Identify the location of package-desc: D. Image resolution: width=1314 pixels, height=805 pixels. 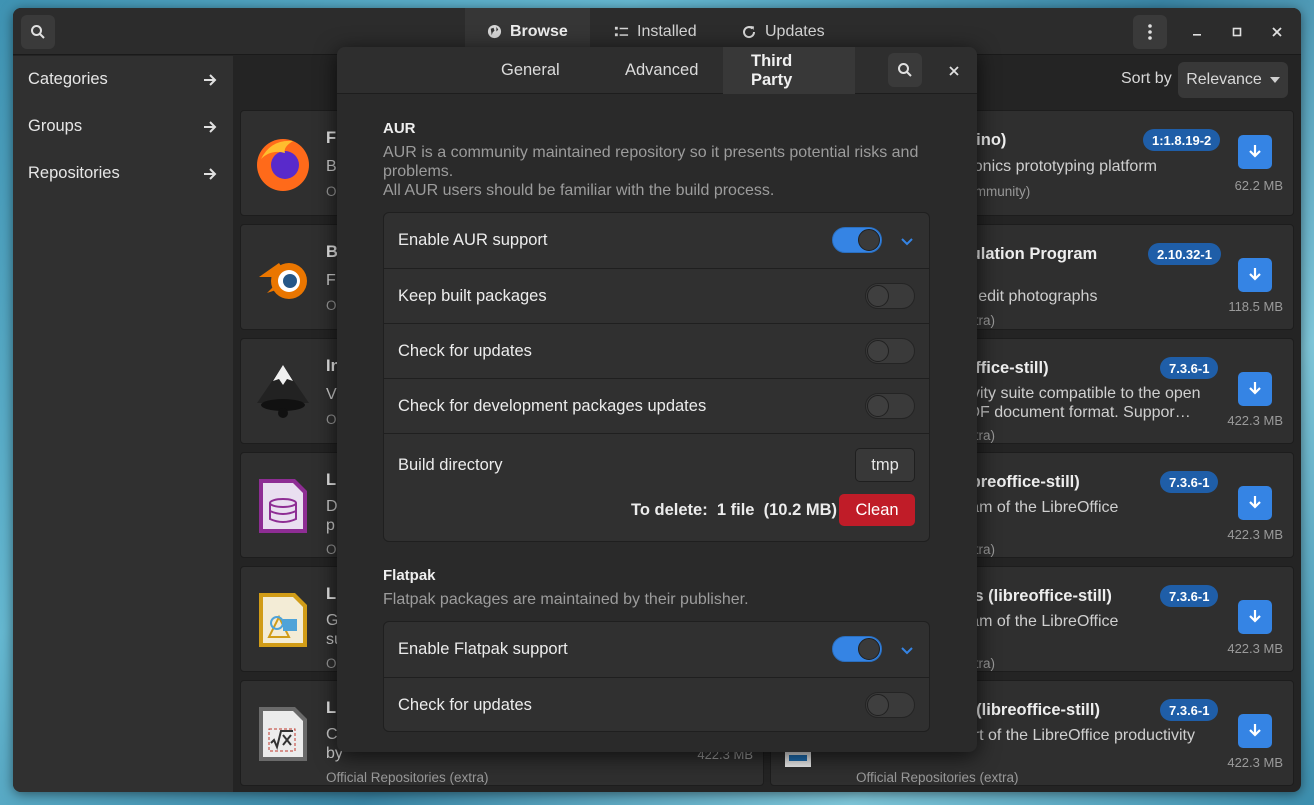
(332, 506).